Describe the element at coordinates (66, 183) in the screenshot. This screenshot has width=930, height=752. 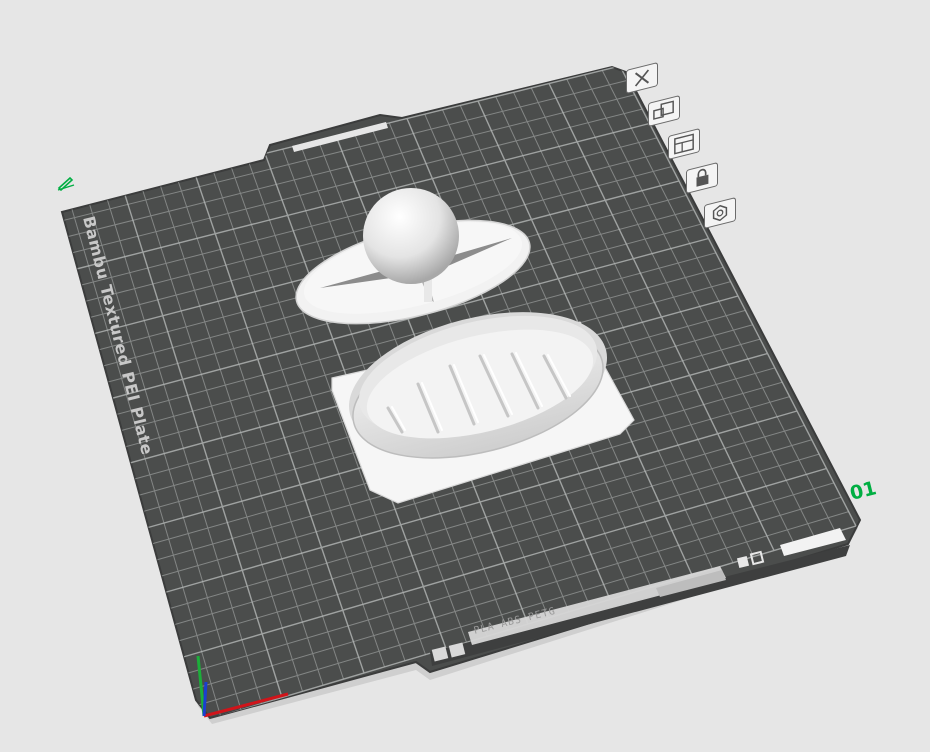
I see `edit-plate-name-icon` at that location.